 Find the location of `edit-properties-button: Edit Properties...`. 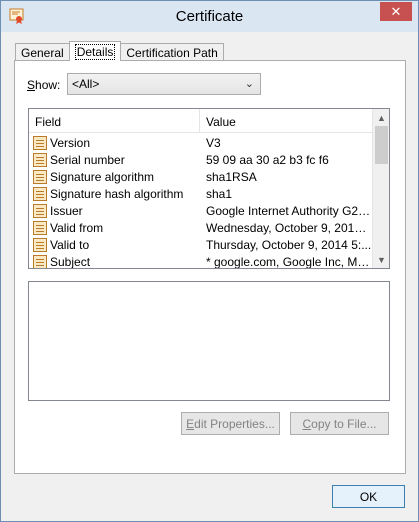

edit-properties-button: Edit Properties... is located at coordinates (230, 423).